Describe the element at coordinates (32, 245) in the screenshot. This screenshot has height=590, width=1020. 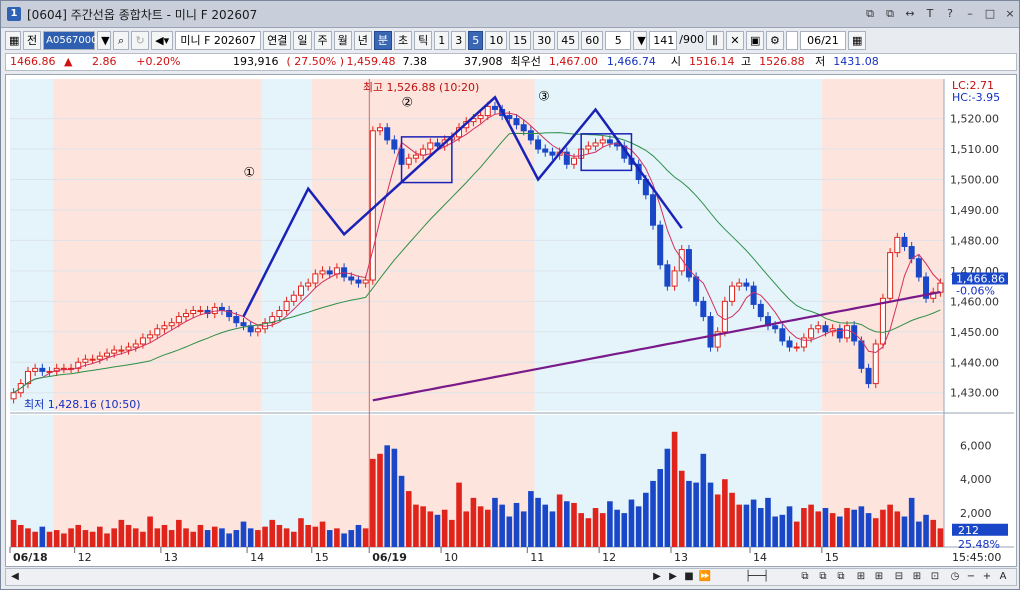
I see `session-band` at that location.